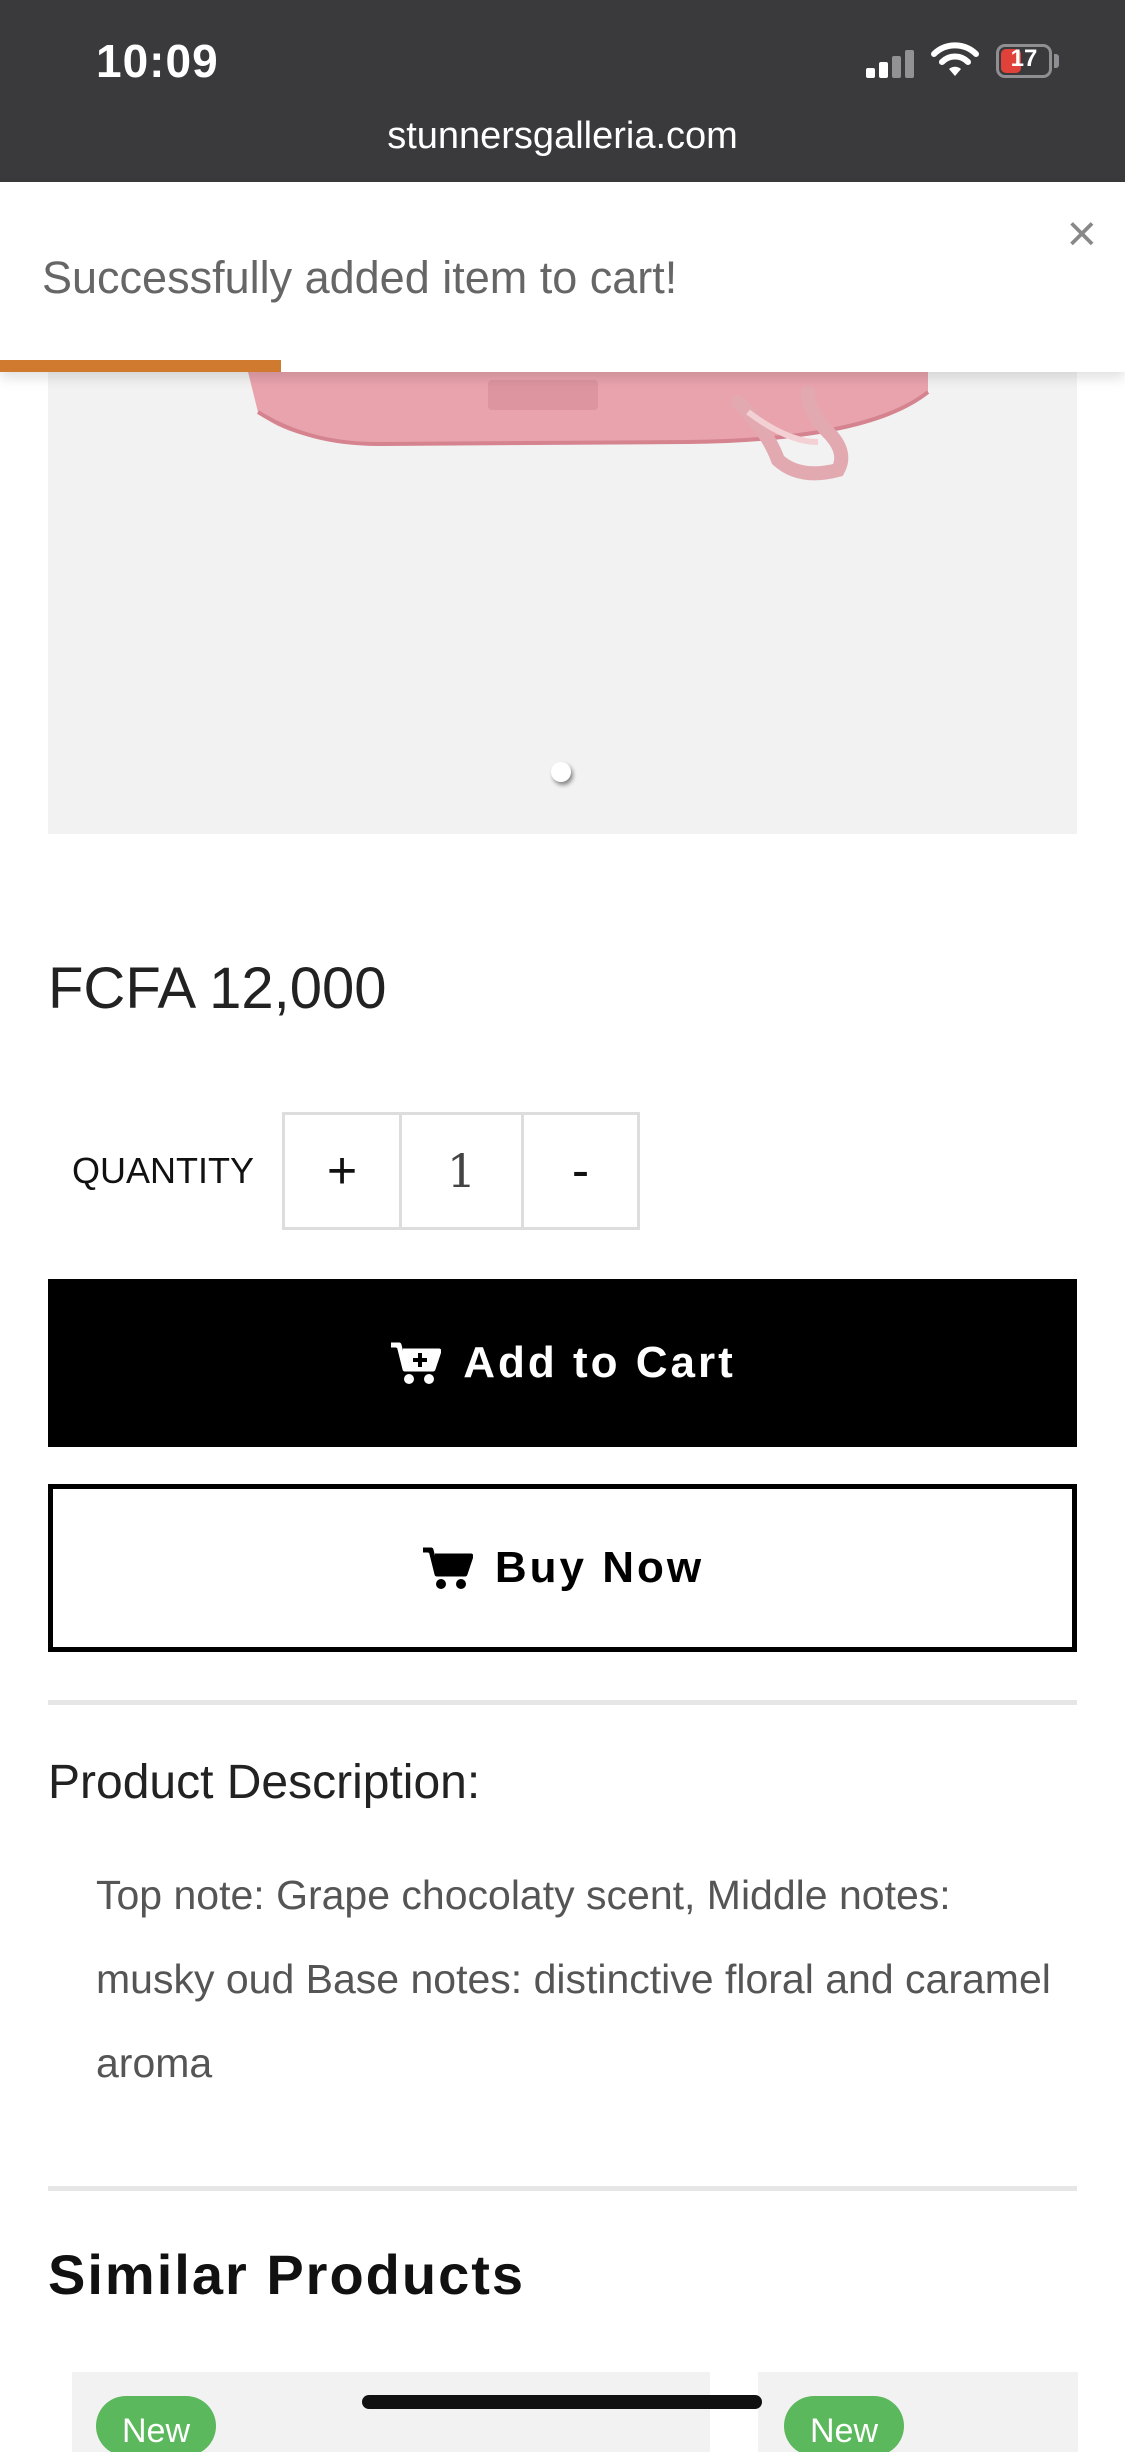  Describe the element at coordinates (599, 1567) in the screenshot. I see `buy-now-label: Buy Now` at that location.